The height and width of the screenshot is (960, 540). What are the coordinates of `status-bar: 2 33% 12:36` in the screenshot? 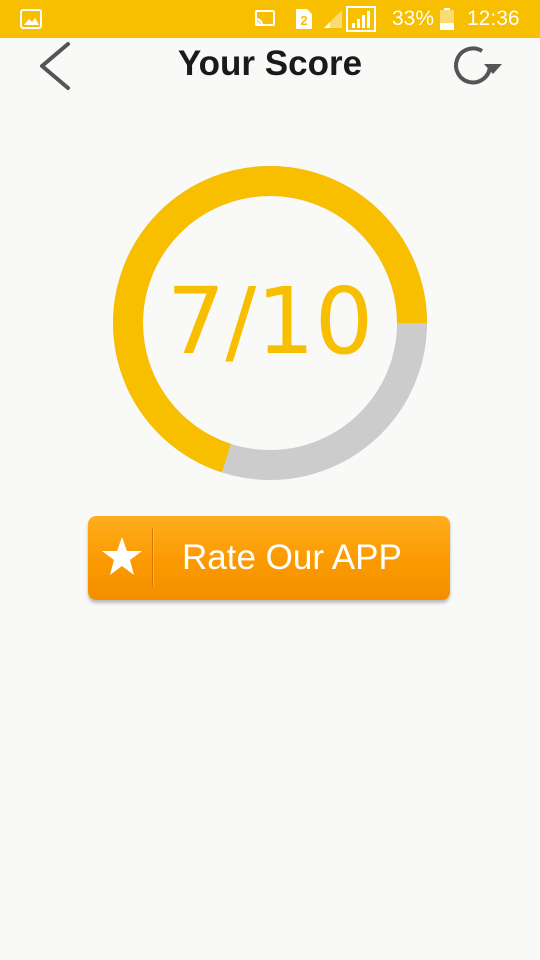 It's located at (270, 19).